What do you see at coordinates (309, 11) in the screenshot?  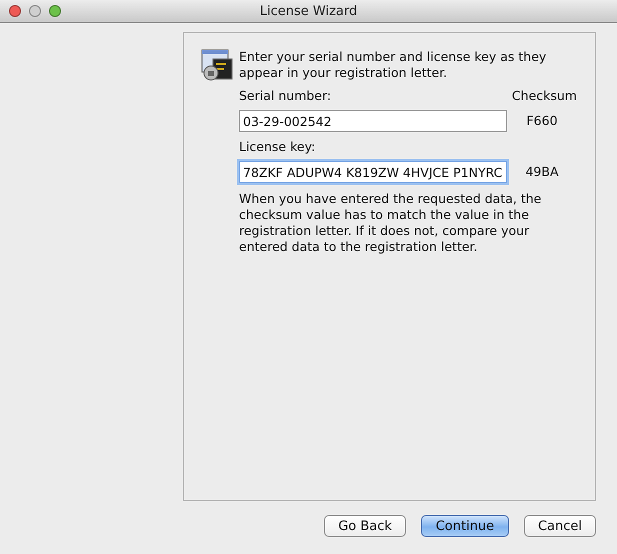 I see `window-title: License Wizard` at bounding box center [309, 11].